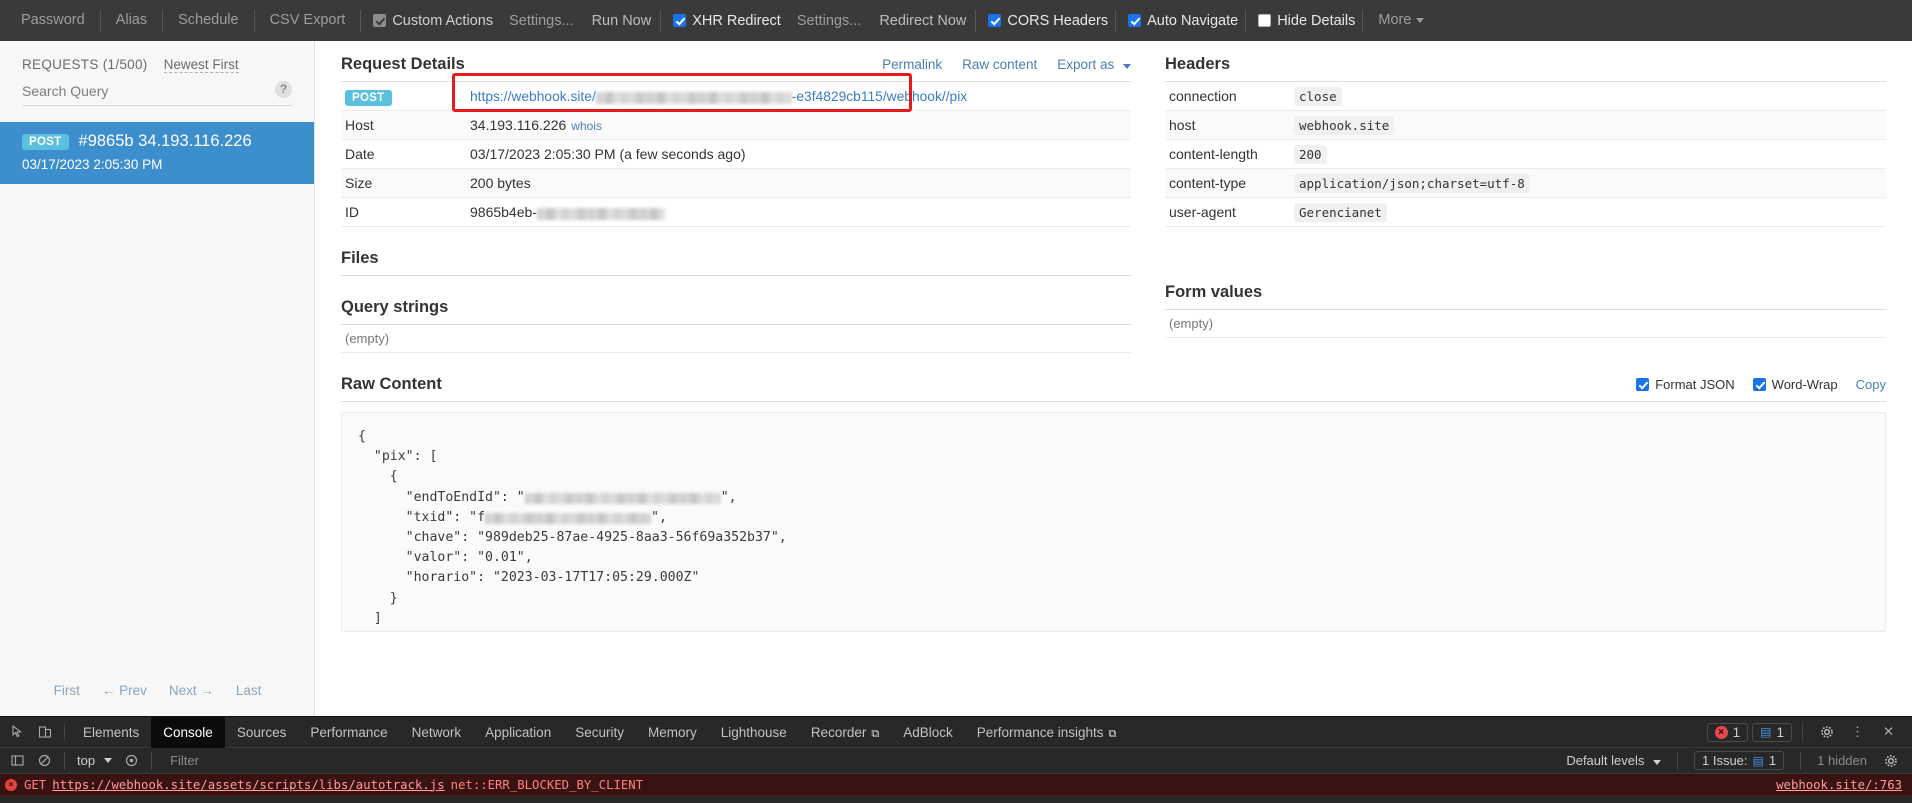 The height and width of the screenshot is (803, 1912). I want to click on tab-elements: Elements, so click(111, 732).